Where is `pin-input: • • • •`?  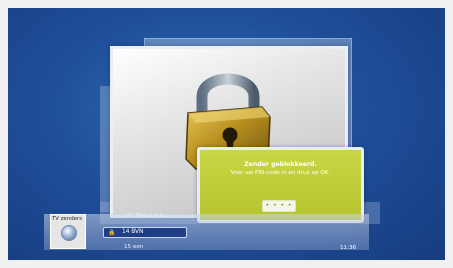
pin-input: • • • • is located at coordinates (279, 206).